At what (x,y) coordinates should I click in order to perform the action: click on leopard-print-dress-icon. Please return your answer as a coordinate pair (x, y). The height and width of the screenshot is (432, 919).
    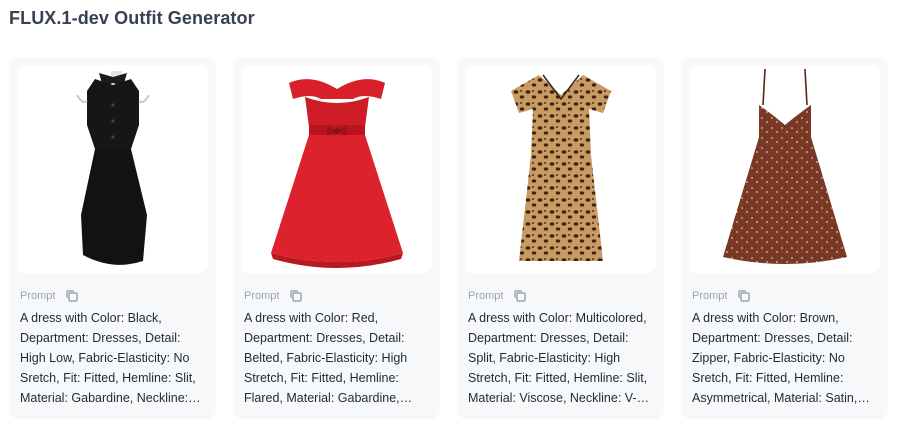
    Looking at the image, I should click on (561, 167).